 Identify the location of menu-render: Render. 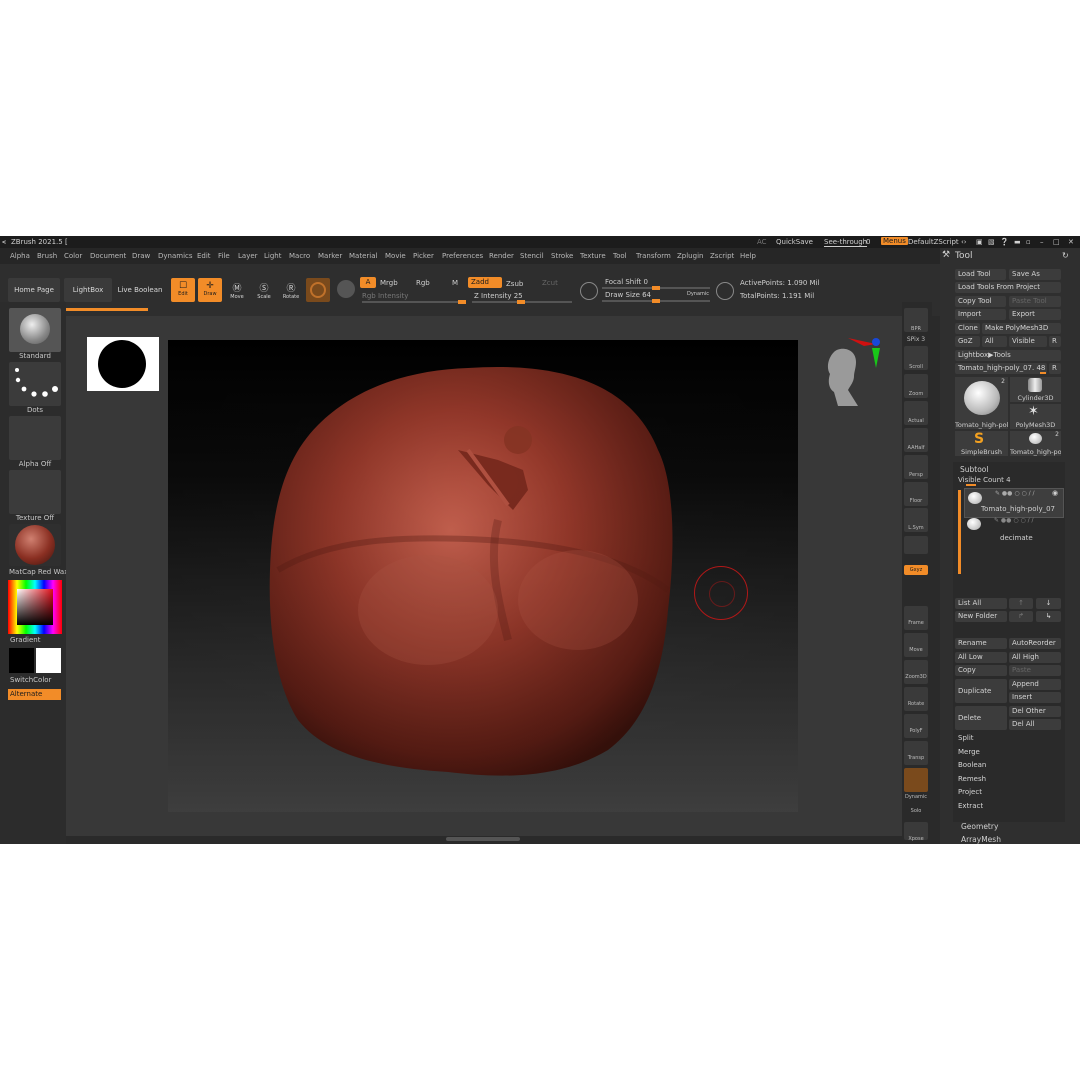
(501, 256).